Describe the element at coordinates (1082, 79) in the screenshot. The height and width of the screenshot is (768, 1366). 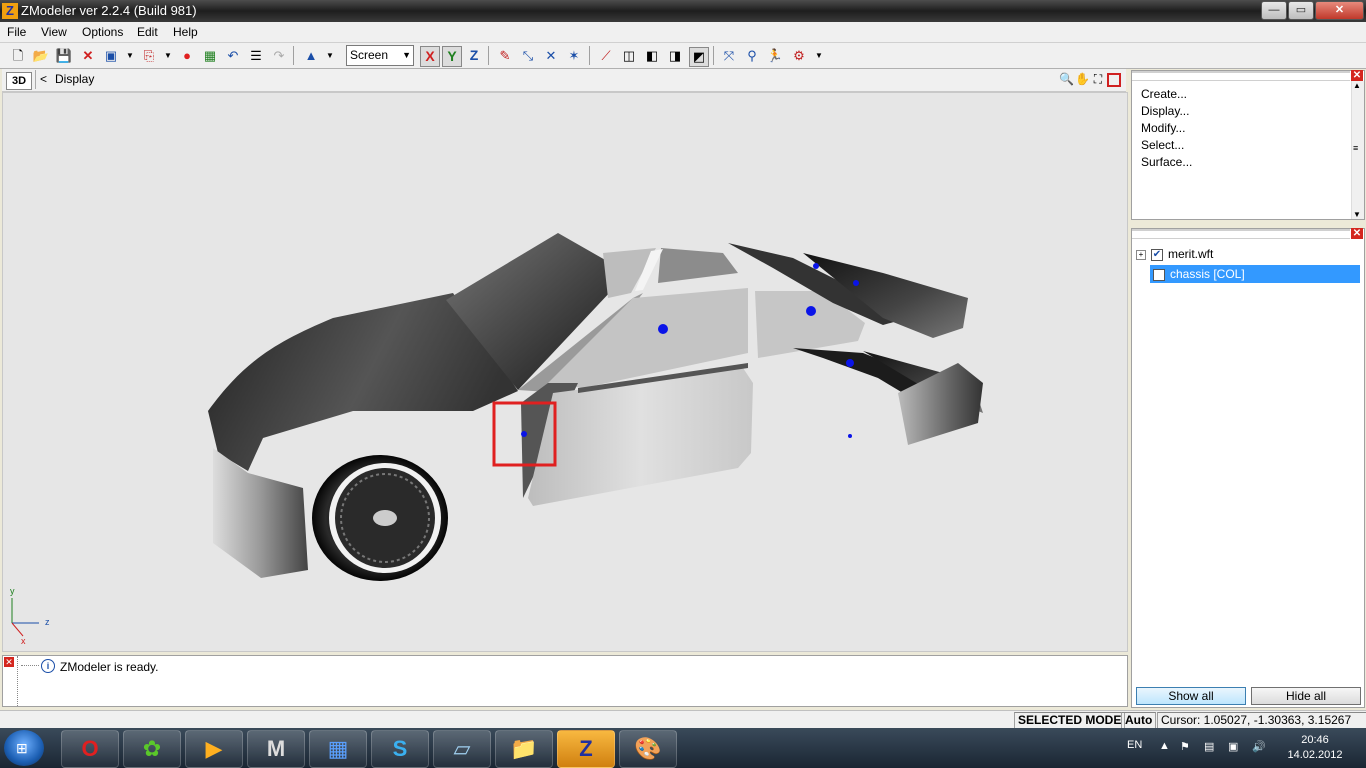
I see `pan-hand-icon: ✋` at that location.